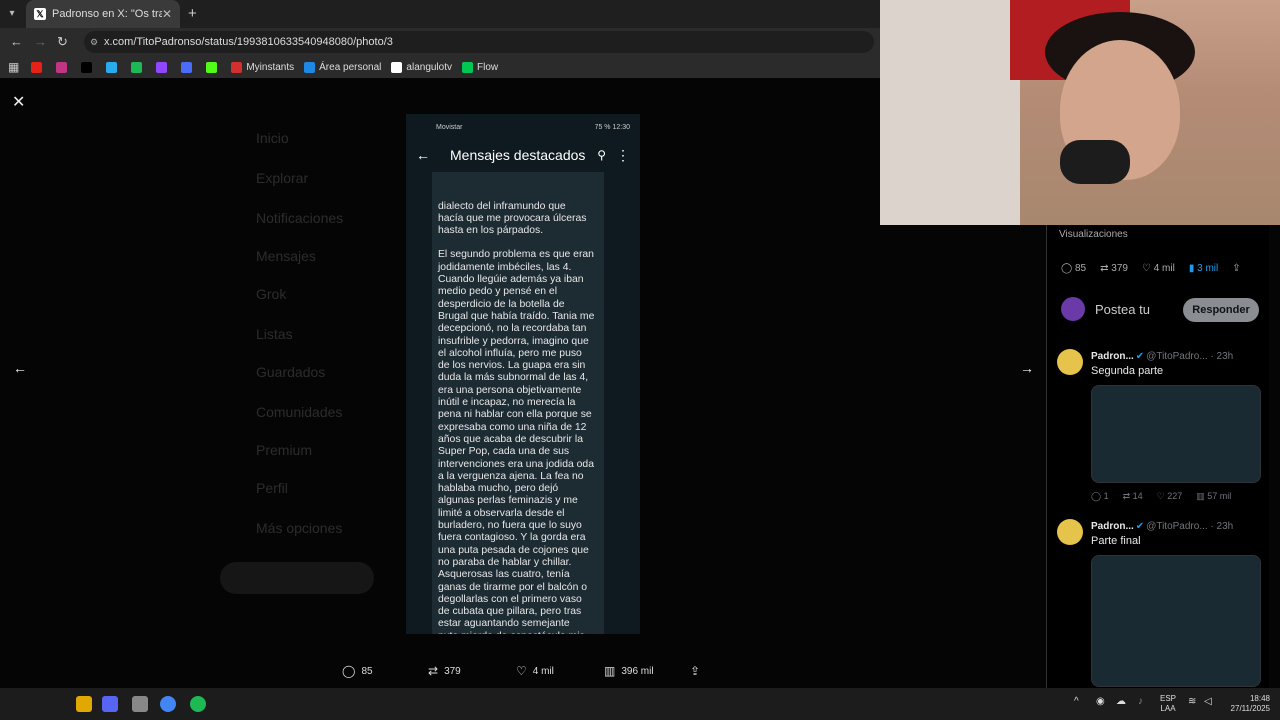 The height and width of the screenshot is (720, 1280). I want to click on close-icon: ✕, so click(18, 102).